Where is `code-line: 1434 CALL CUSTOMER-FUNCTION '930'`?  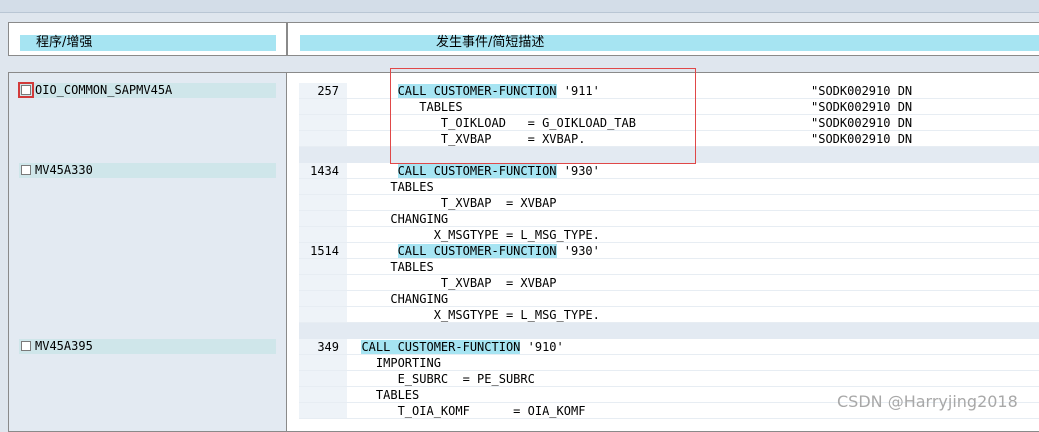 code-line: 1434 CALL CUSTOMER-FUNCTION '930' is located at coordinates (669, 171).